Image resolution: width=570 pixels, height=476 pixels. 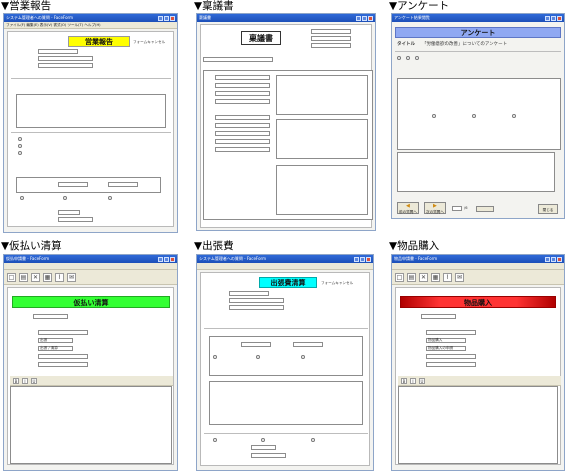 I want to click on free-answer-area, so click(x=476, y=172).